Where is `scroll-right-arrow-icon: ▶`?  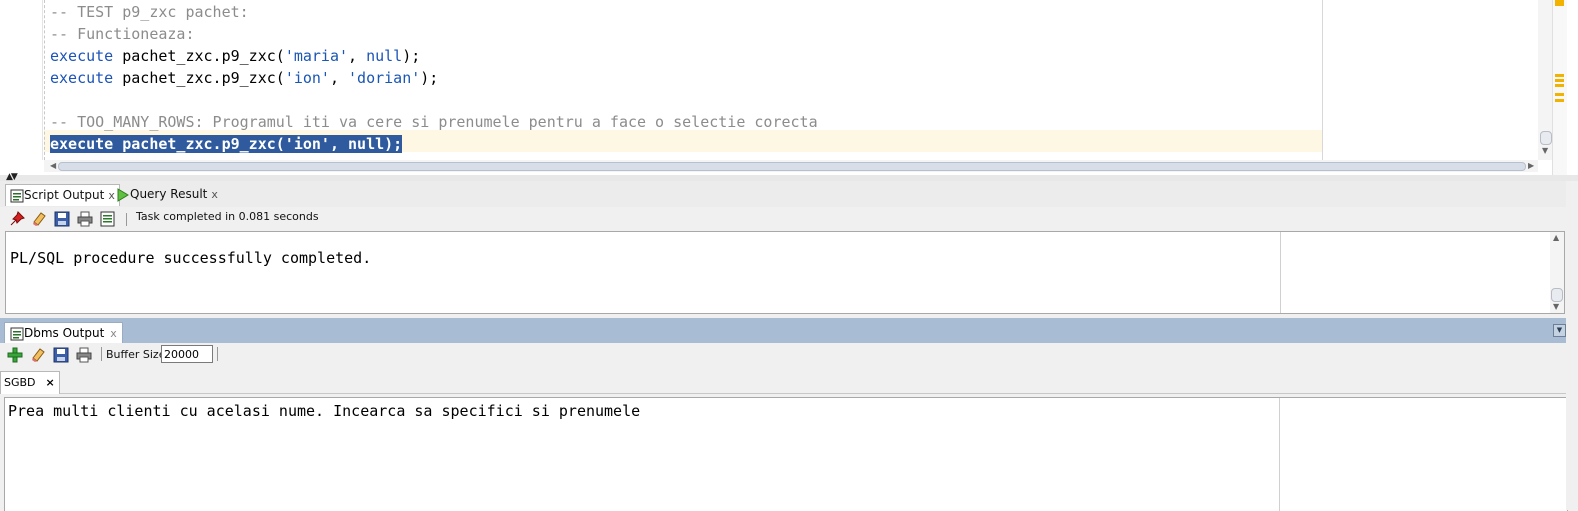 scroll-right-arrow-icon: ▶ is located at coordinates (1531, 165).